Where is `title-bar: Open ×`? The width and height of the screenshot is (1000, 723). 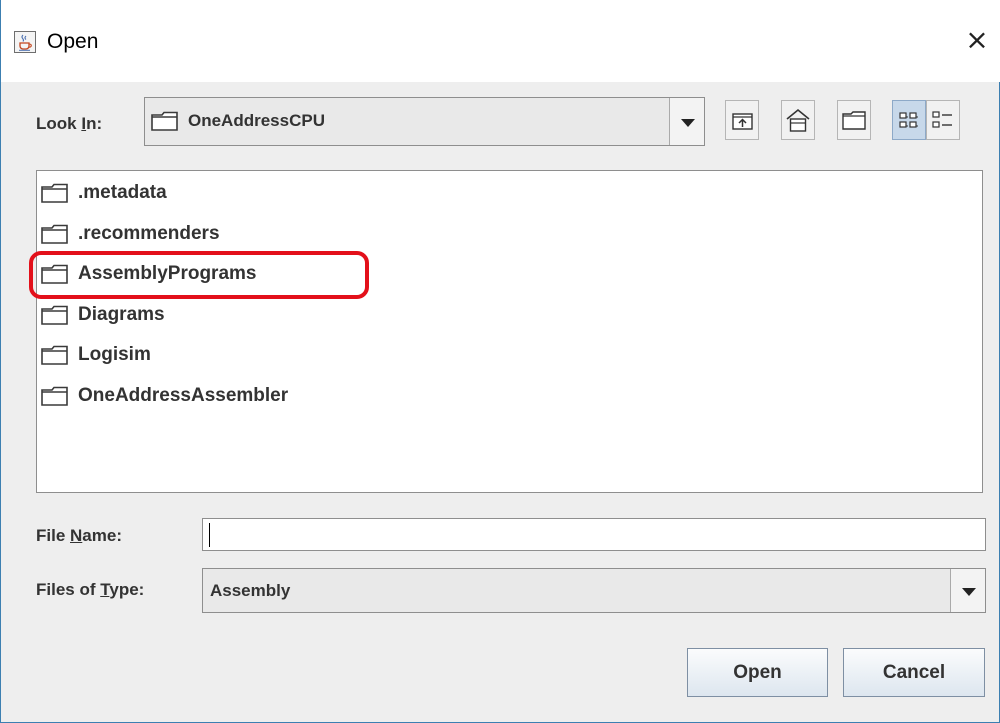 title-bar: Open × is located at coordinates (500, 41).